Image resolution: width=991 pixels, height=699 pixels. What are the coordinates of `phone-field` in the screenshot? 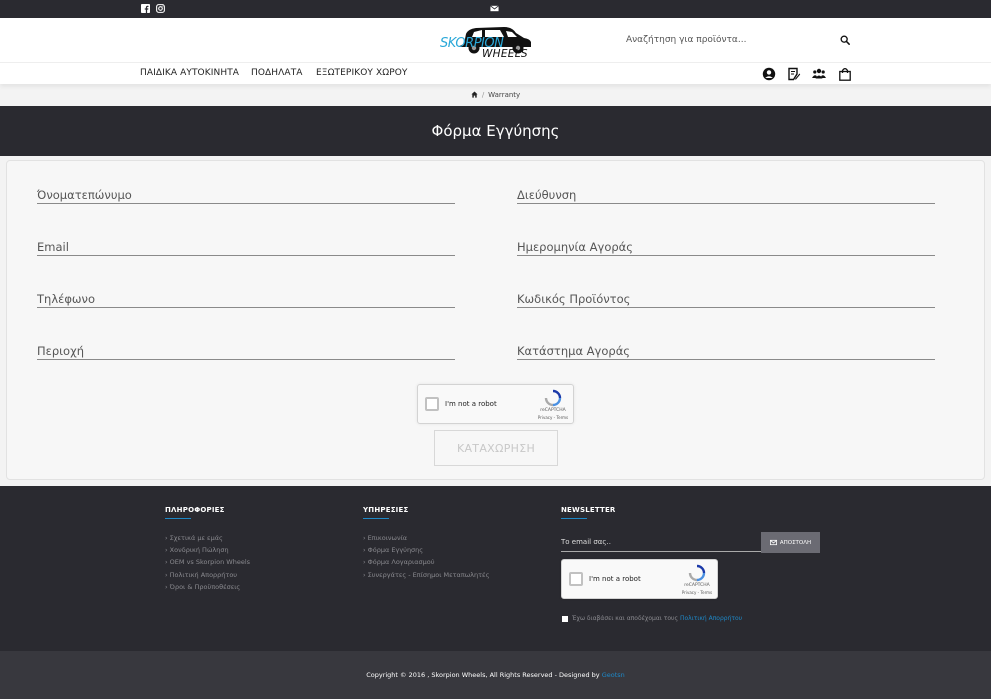 It's located at (246, 298).